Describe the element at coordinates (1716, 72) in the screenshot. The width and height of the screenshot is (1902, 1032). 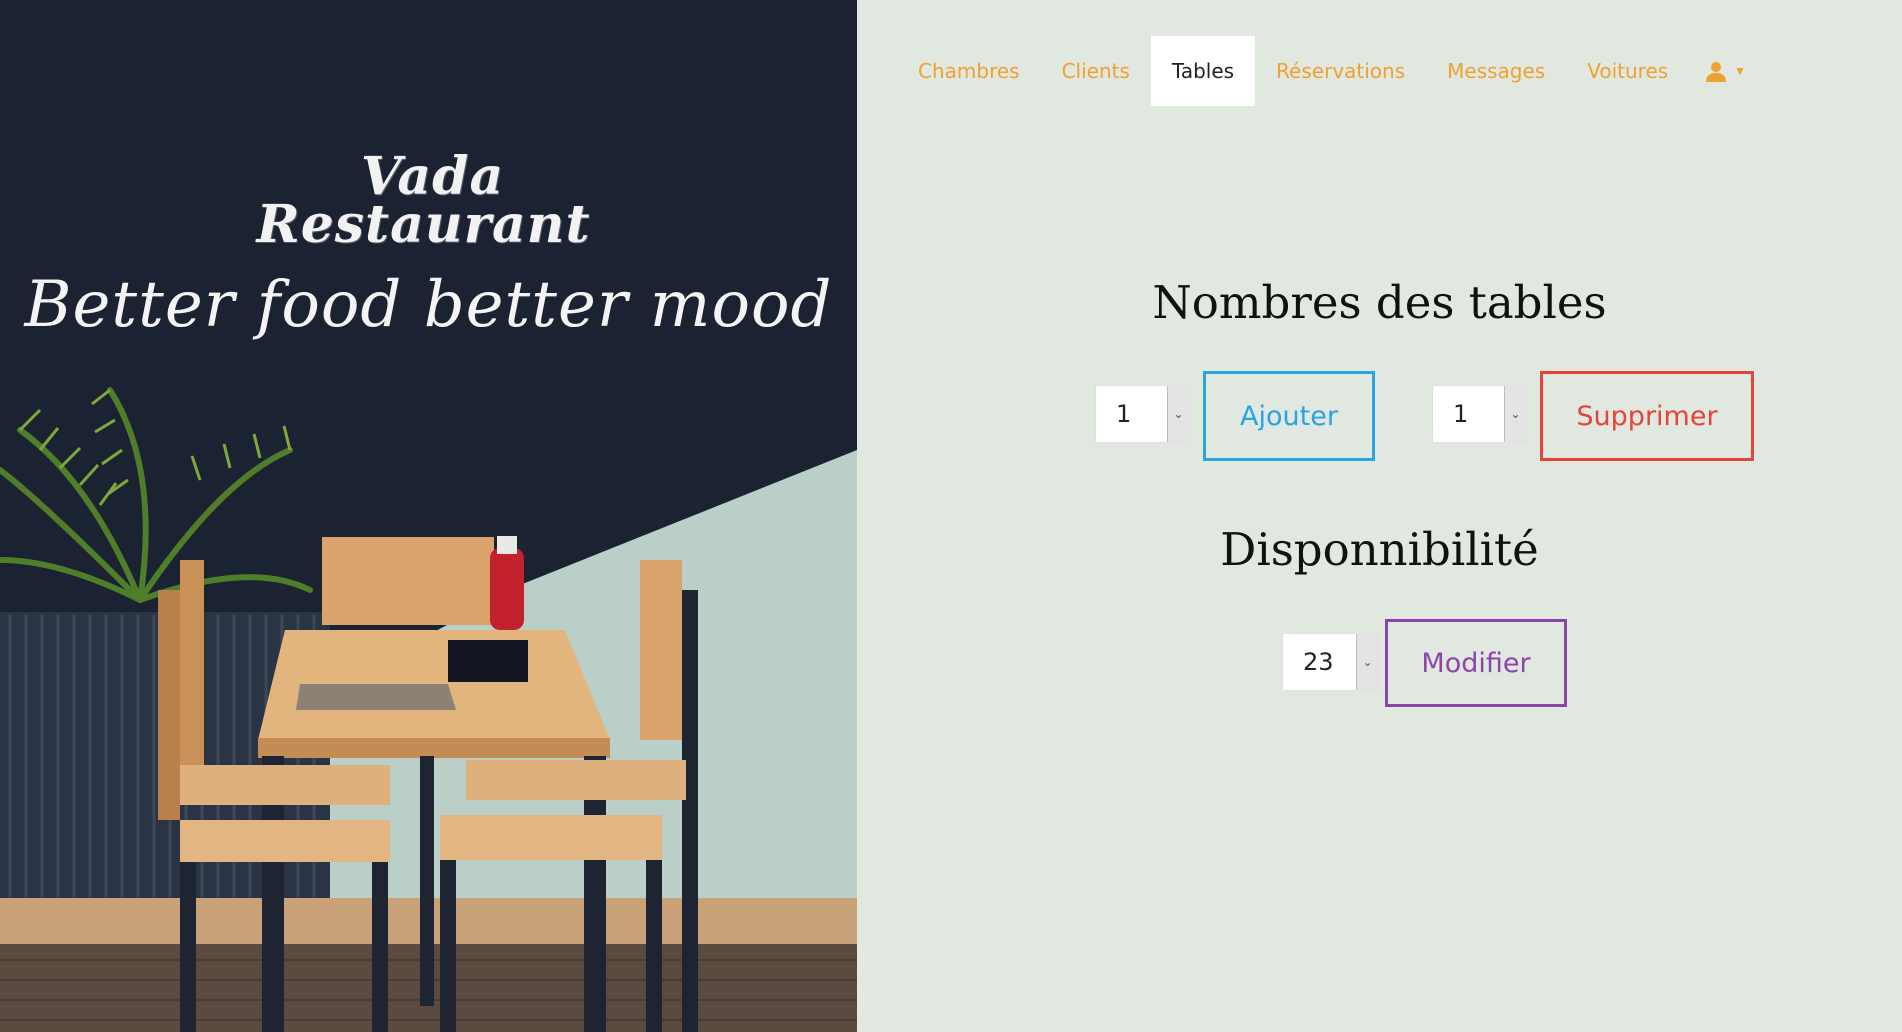
I see `user-icon` at that location.